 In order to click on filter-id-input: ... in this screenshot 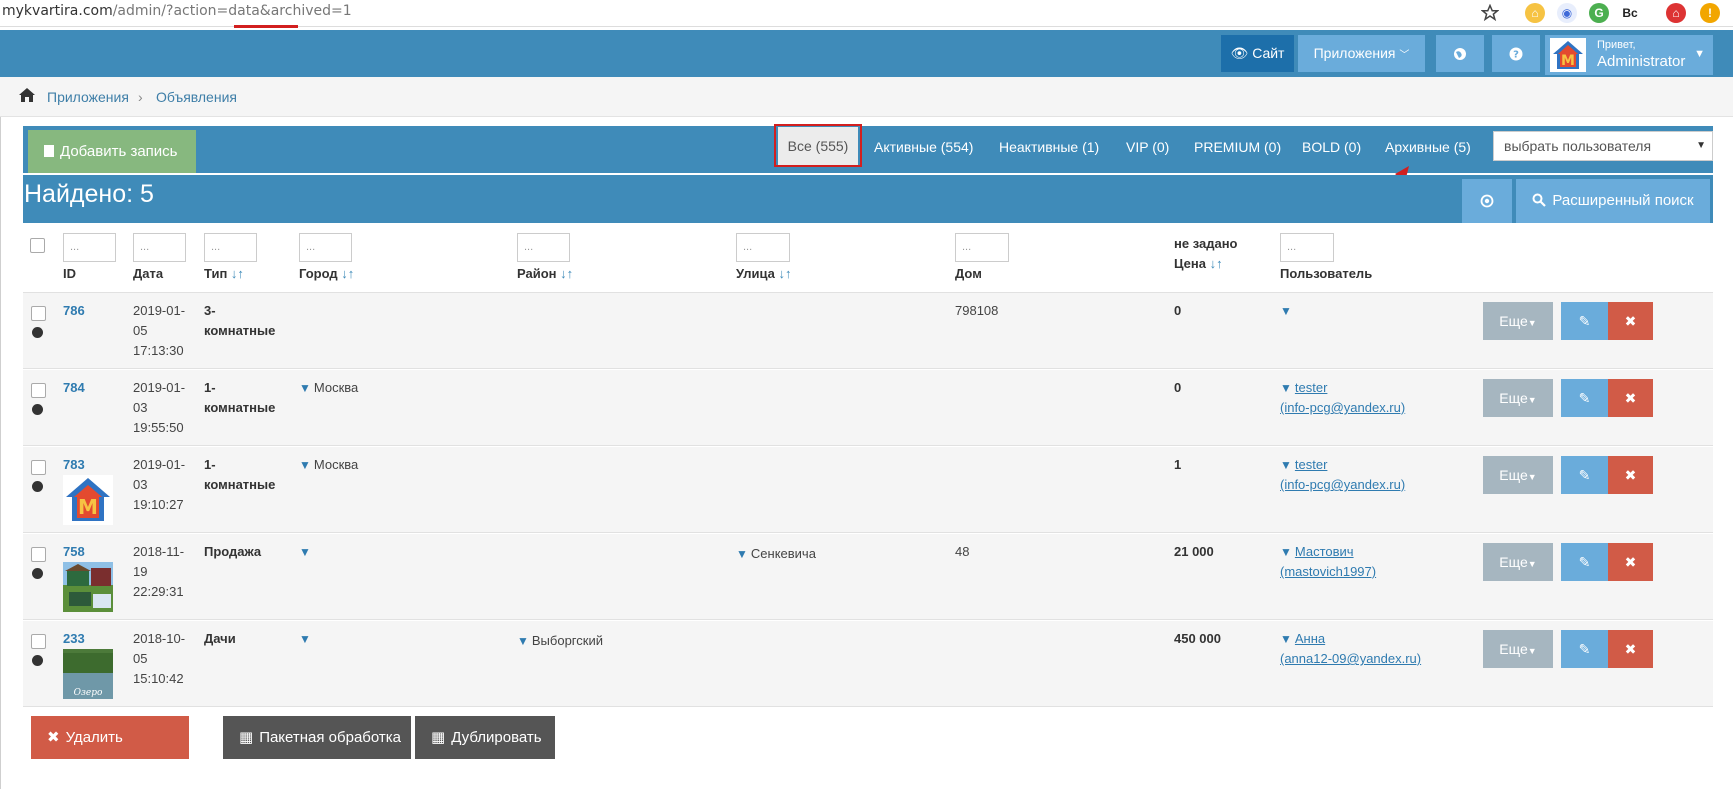, I will do `click(89, 247)`.